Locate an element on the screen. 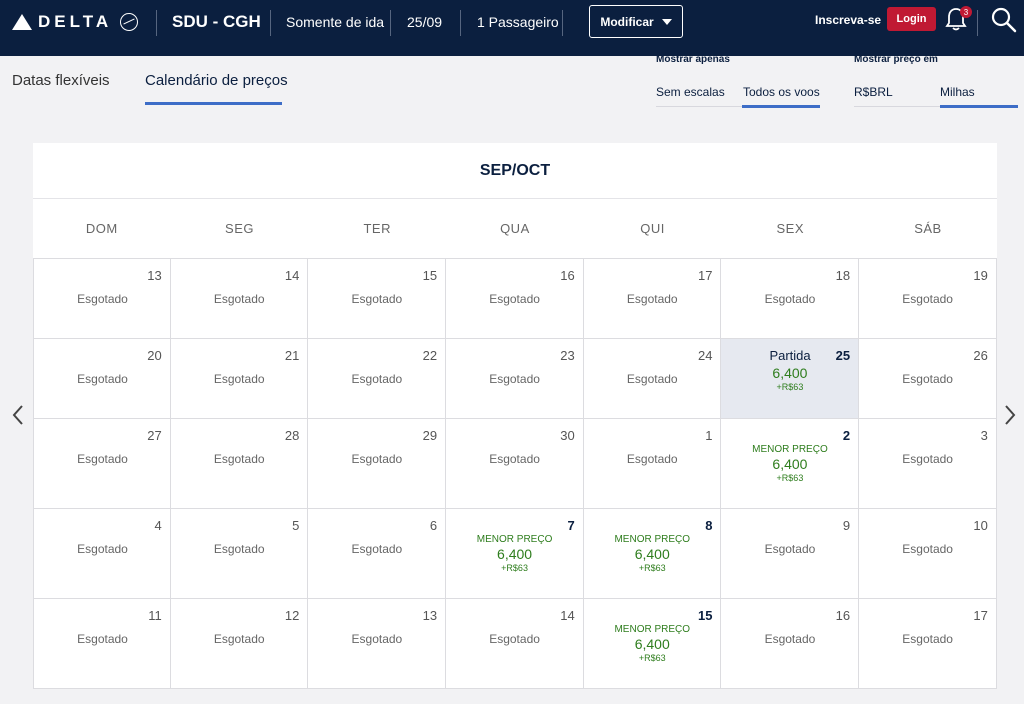 Image resolution: width=1024 pixels, height=704 pixels. tab-price-calendar: Calendário de preços is located at coordinates (216, 80).